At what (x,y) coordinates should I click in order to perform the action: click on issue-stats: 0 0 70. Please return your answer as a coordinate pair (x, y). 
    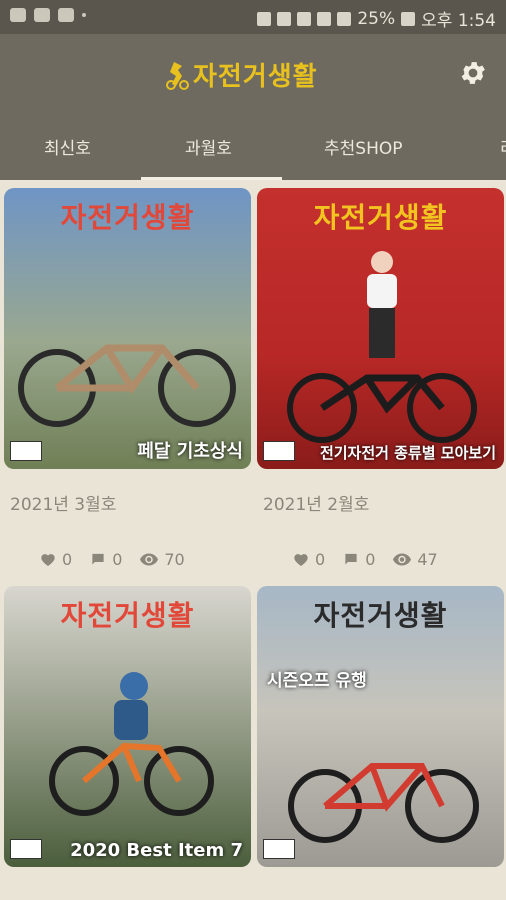
    Looking at the image, I should click on (112, 559).